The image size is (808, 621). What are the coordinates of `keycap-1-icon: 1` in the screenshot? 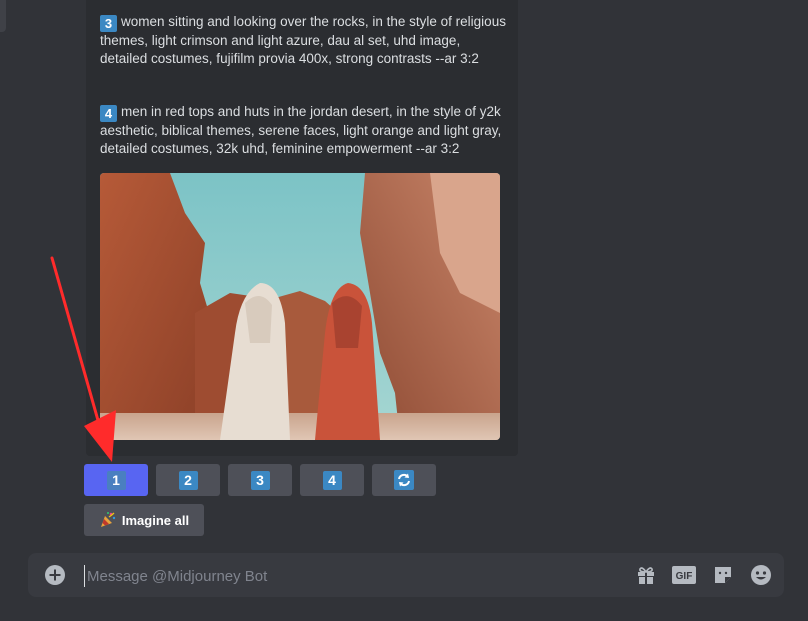 It's located at (116, 480).